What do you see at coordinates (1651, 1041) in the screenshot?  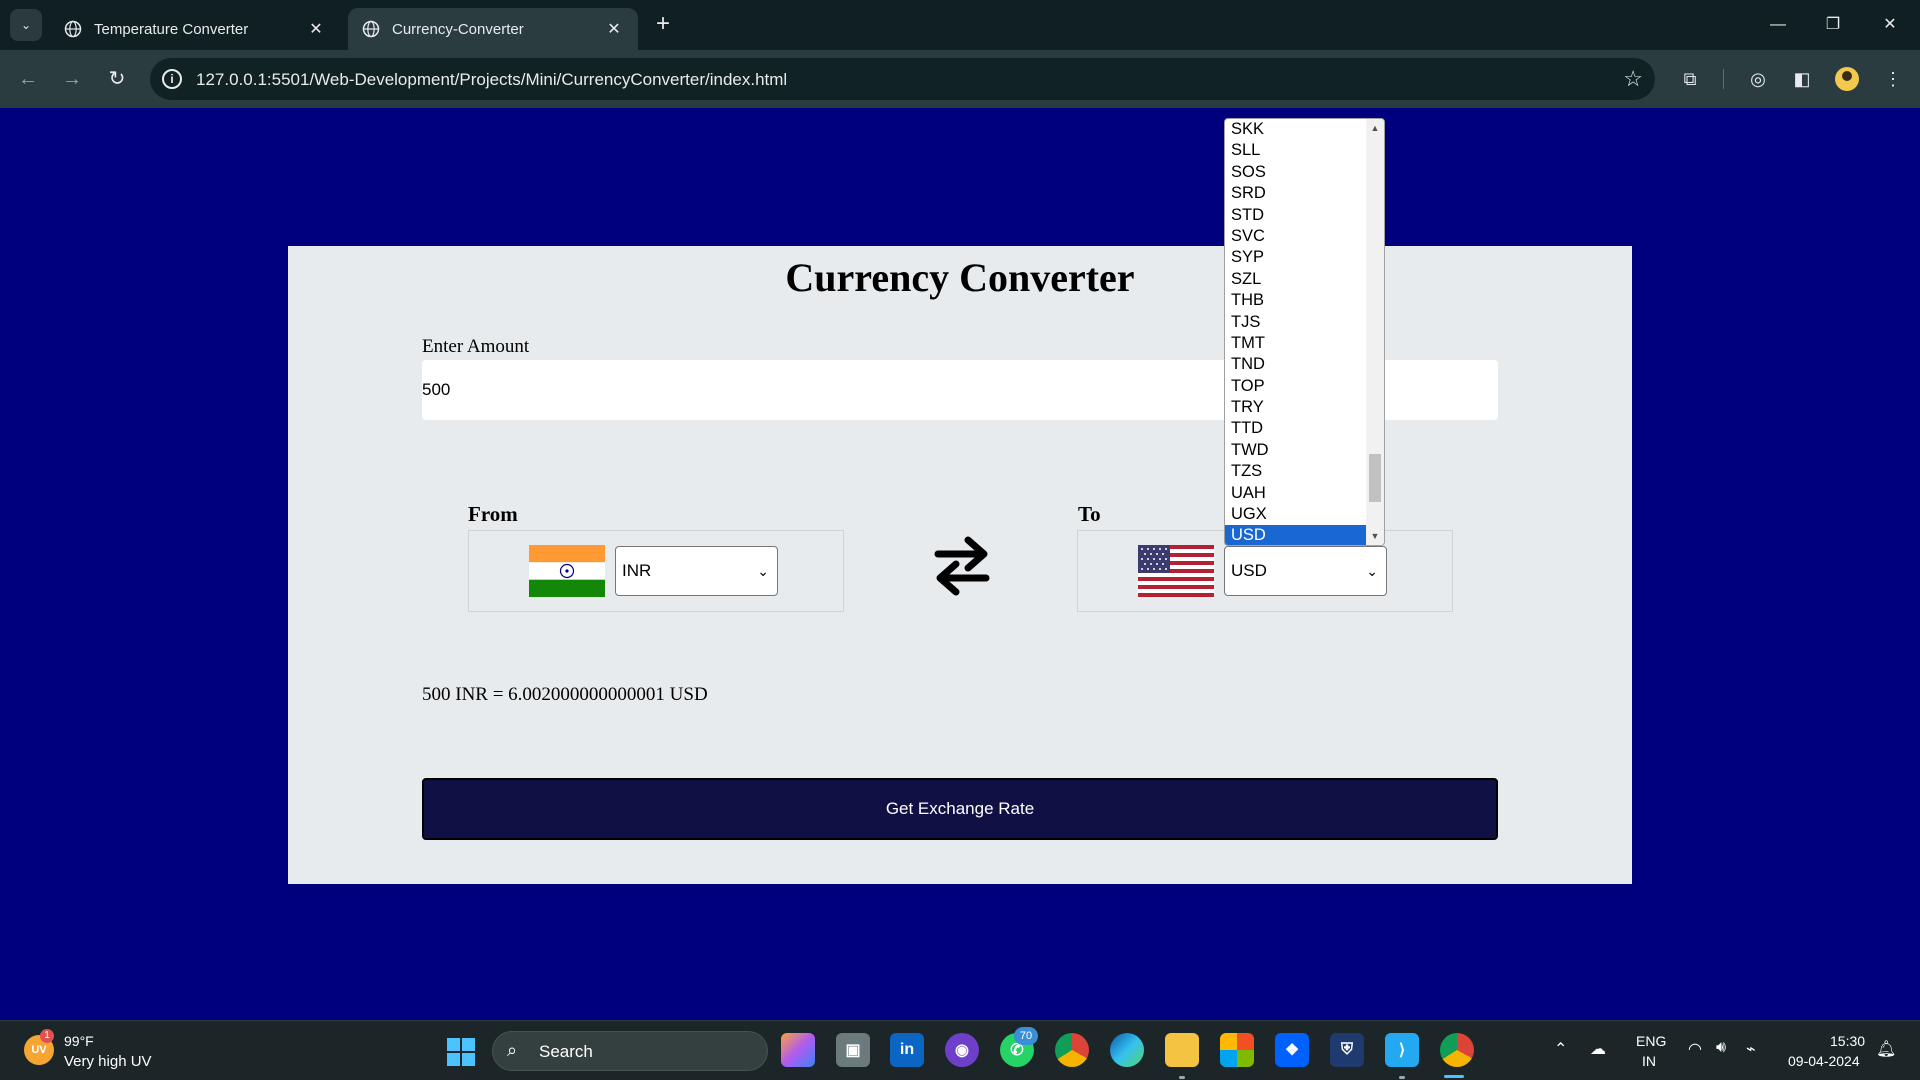 I see `language-indicator: ENG` at bounding box center [1651, 1041].